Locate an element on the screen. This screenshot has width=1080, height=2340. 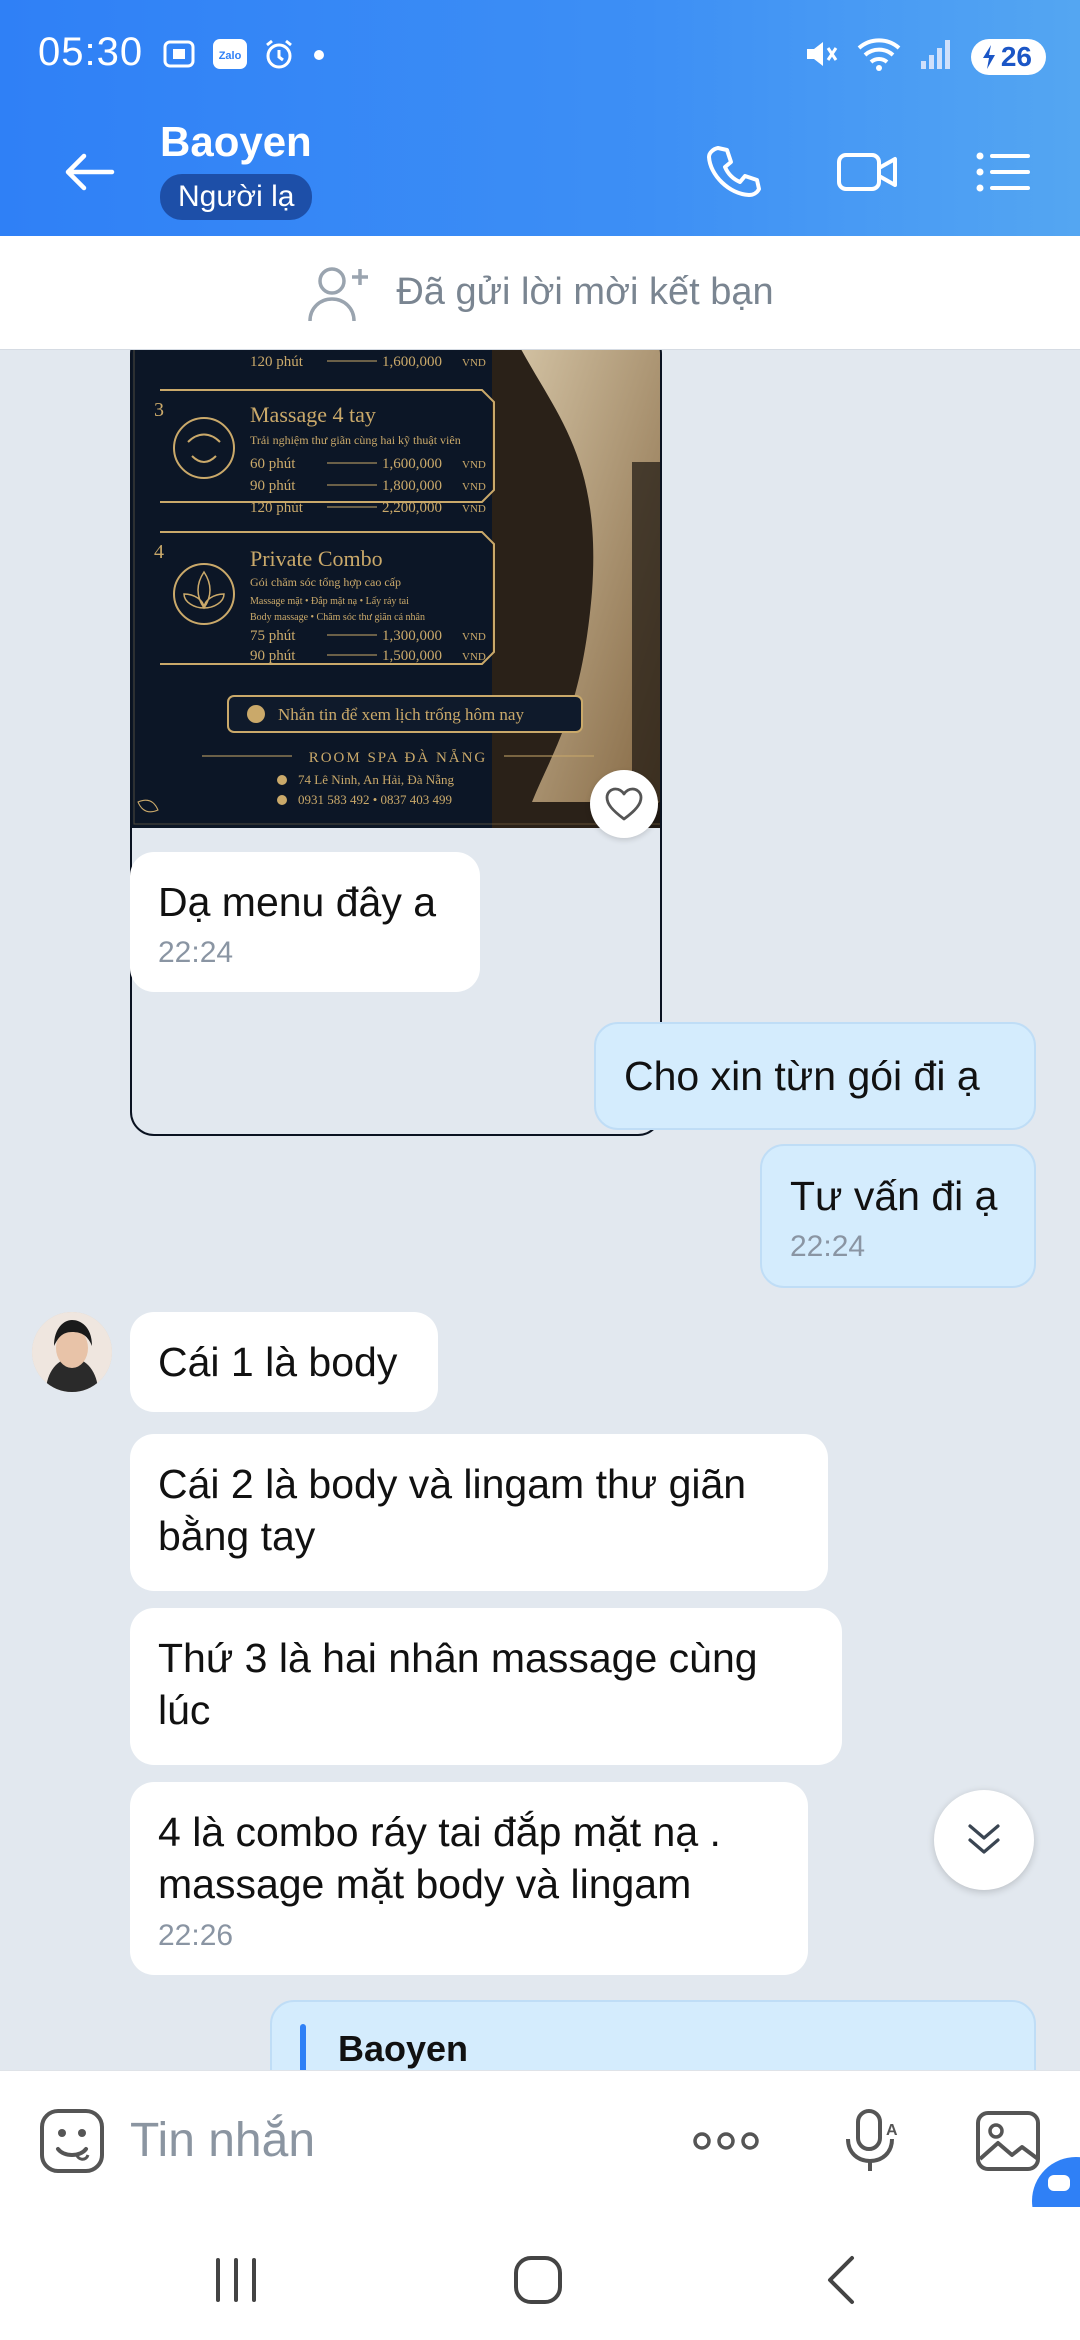
notification-icons: Zalo is located at coordinates (244, 54).